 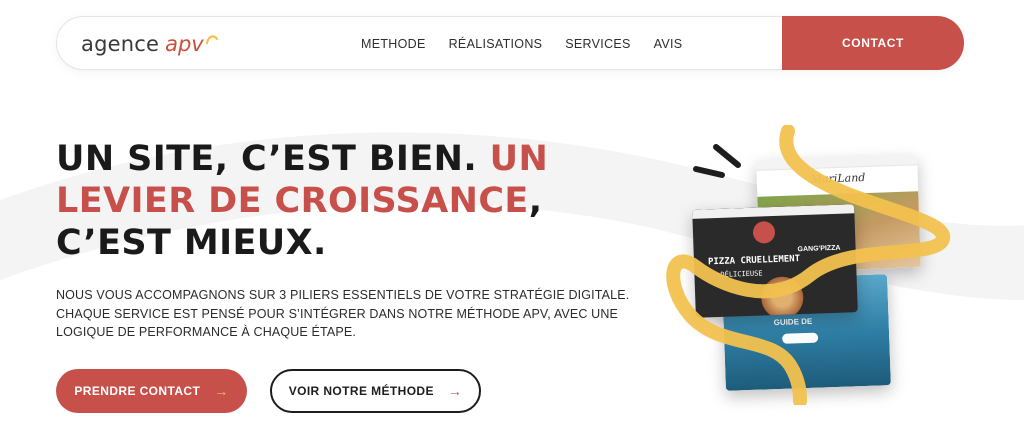 I want to click on prendre-contact-button: PRENDRE CONTACT →, so click(x=151, y=391).